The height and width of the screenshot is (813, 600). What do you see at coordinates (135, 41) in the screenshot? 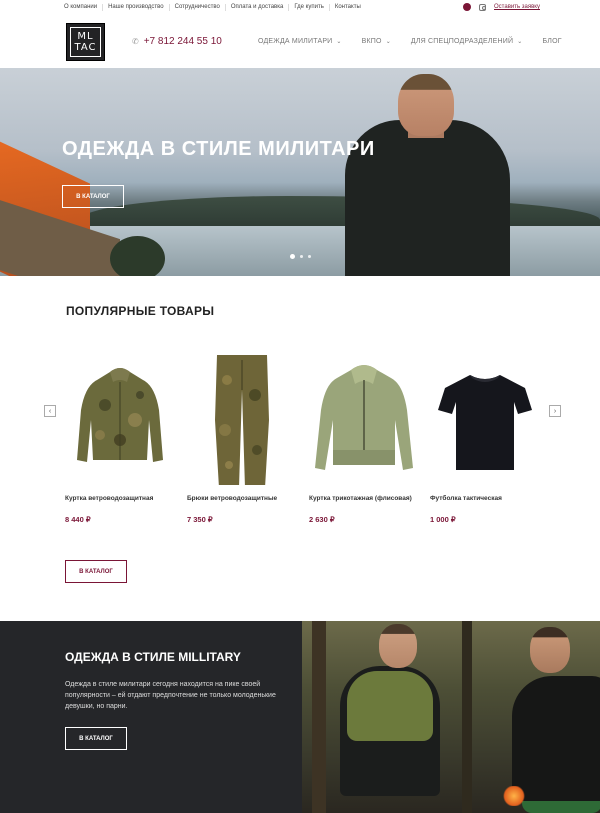
I see `phone-icon: ✆` at bounding box center [135, 41].